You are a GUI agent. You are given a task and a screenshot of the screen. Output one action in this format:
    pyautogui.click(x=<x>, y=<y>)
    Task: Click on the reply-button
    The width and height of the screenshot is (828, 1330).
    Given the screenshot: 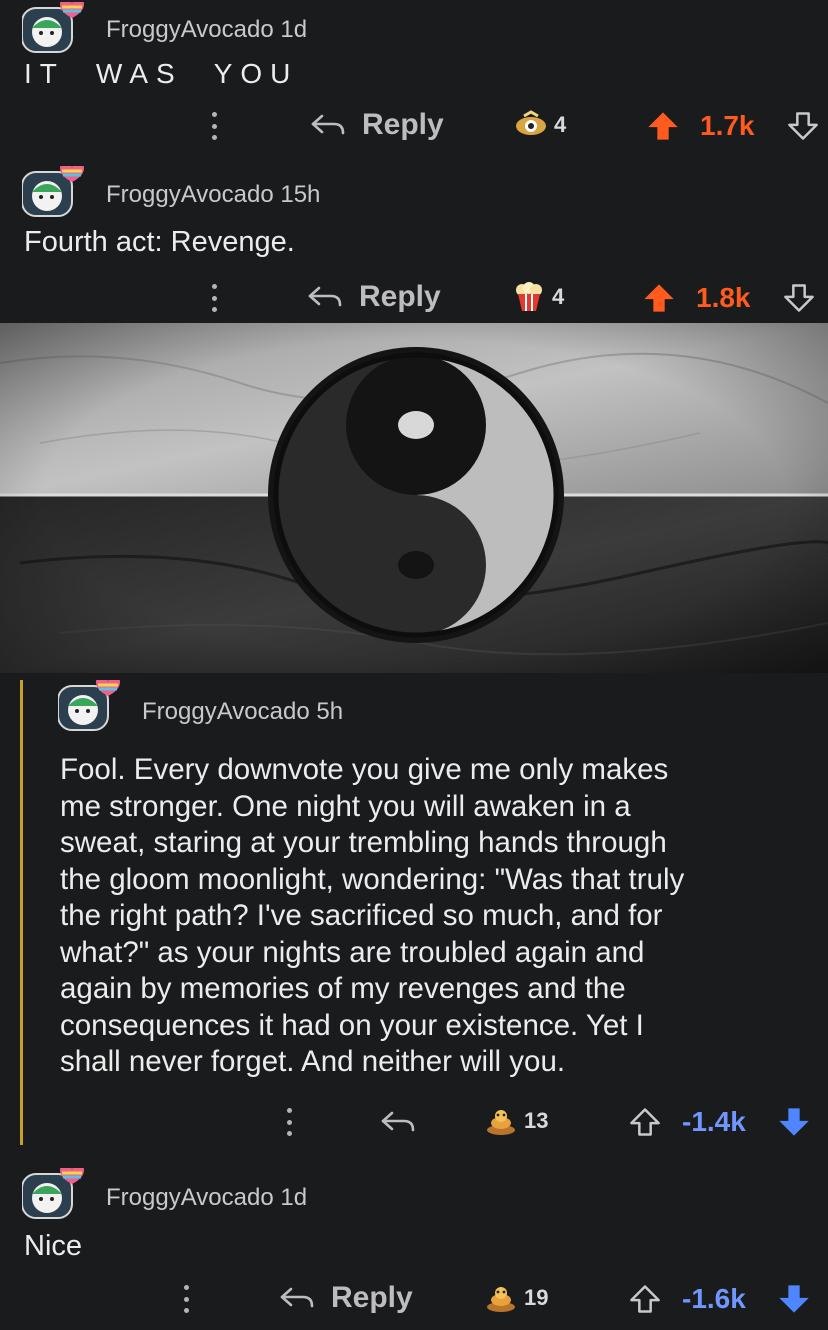 What is the action you would take?
    pyautogui.click(x=398, y=1122)
    